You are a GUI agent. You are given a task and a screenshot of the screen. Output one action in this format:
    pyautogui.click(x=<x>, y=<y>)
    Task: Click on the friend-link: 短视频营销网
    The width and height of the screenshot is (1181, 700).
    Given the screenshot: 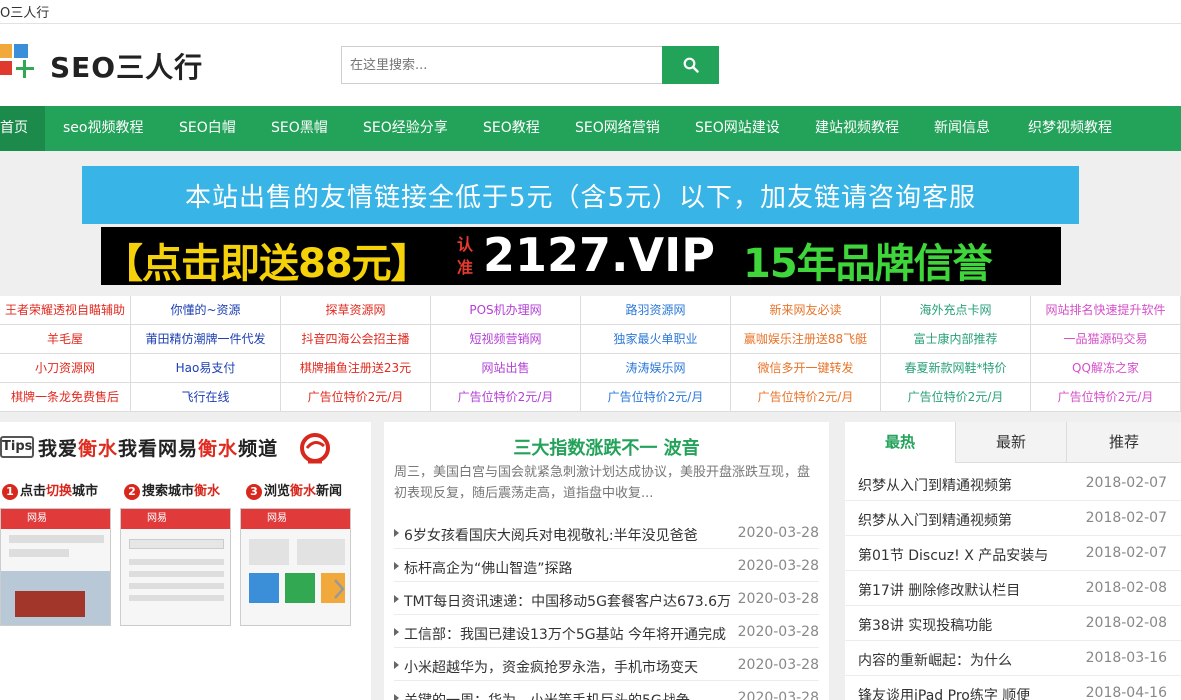 What is the action you would take?
    pyautogui.click(x=506, y=339)
    